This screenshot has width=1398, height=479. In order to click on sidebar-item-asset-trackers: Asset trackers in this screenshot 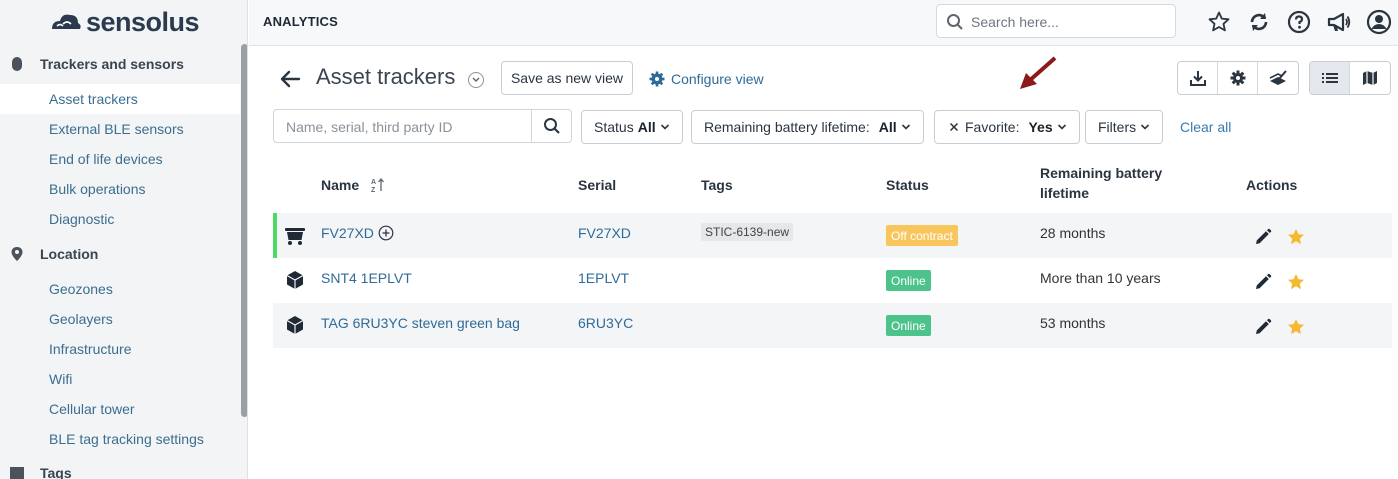, I will do `click(120, 99)`.